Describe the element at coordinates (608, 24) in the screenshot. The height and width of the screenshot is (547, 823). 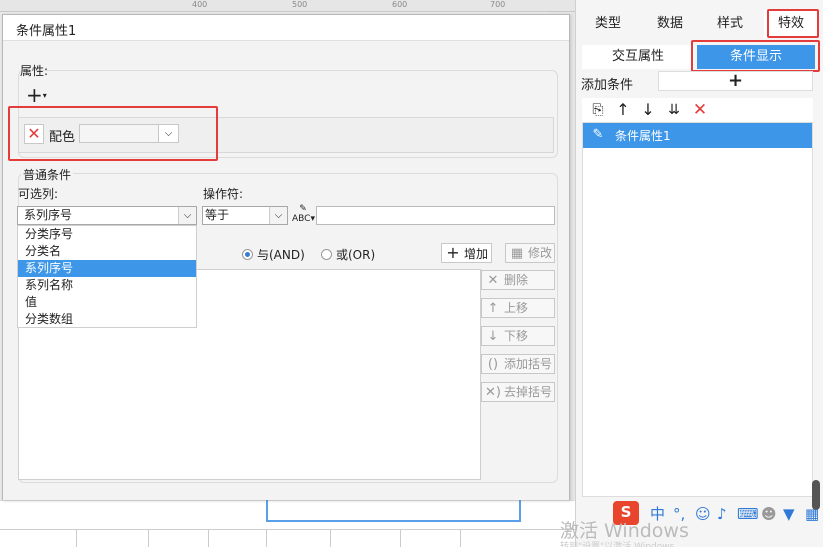
I see `tab-type: 类型` at that location.